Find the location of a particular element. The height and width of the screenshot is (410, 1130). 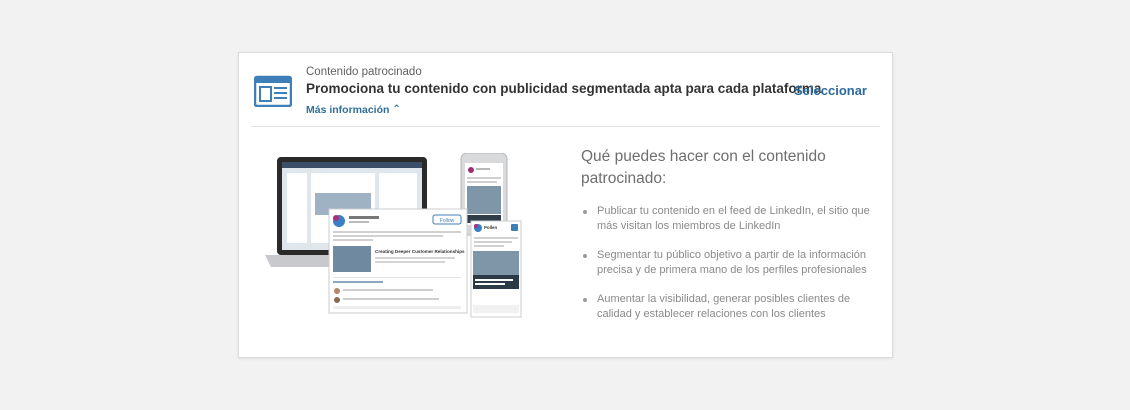

more-info-label: Más información is located at coordinates (348, 110).